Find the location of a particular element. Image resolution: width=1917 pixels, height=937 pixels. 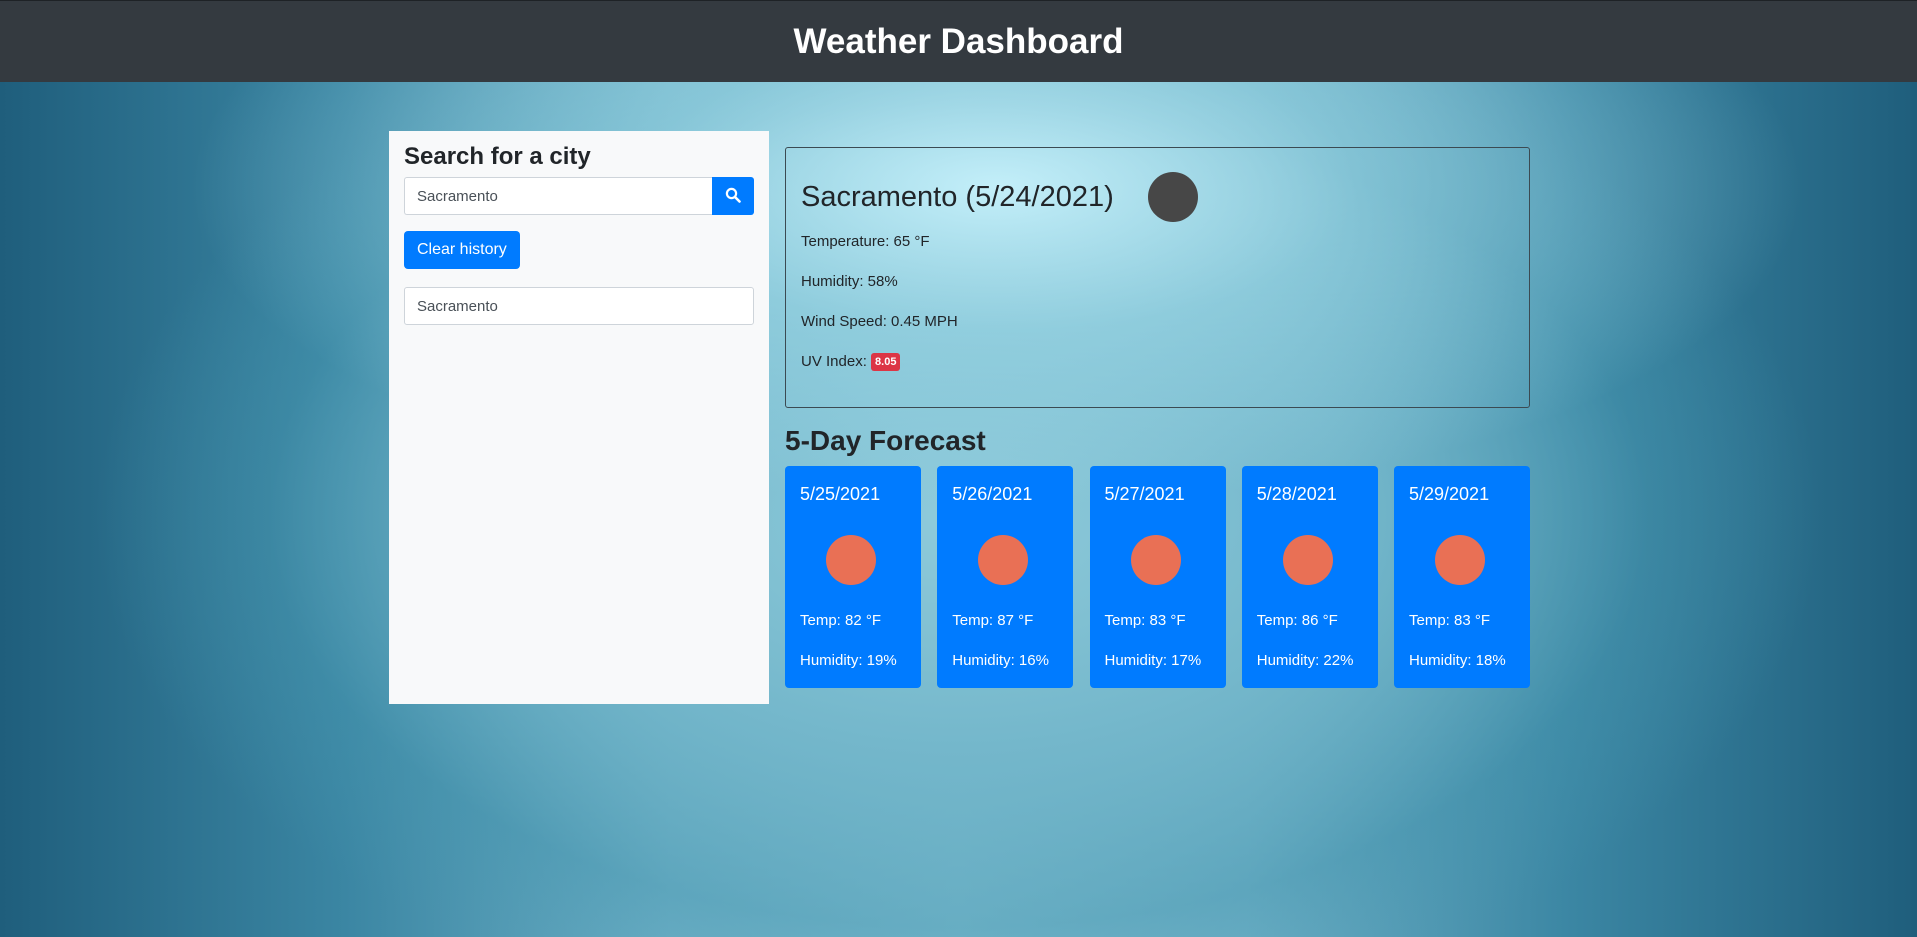

uv-index-badge: 8.05 is located at coordinates (886, 362).